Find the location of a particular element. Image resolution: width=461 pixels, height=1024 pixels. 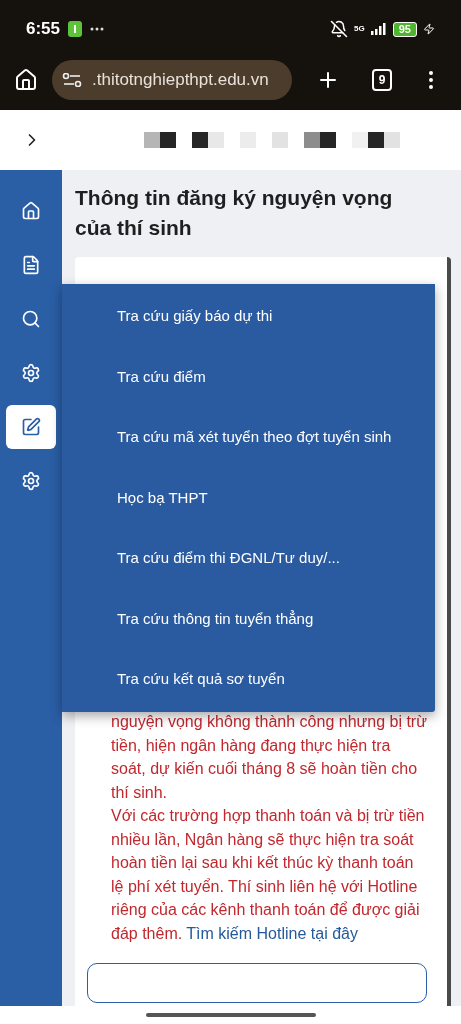

muted-bell-icon is located at coordinates (339, 29).